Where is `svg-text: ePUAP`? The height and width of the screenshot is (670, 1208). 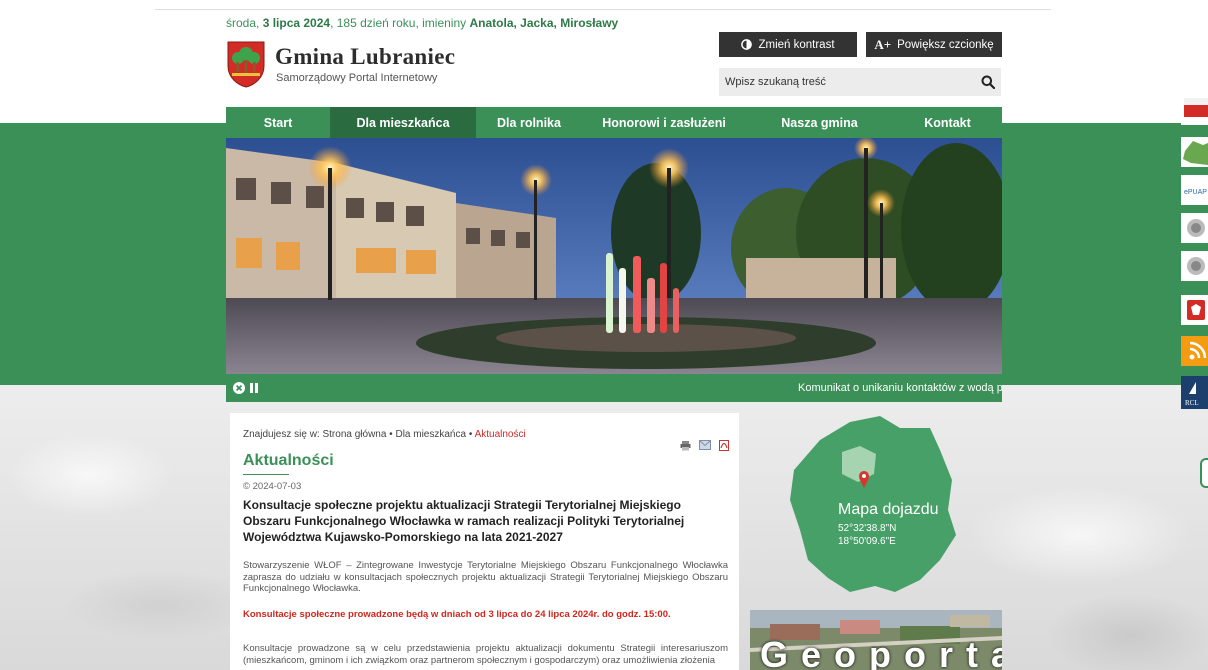
svg-text: ePUAP is located at coordinates (1195, 192).